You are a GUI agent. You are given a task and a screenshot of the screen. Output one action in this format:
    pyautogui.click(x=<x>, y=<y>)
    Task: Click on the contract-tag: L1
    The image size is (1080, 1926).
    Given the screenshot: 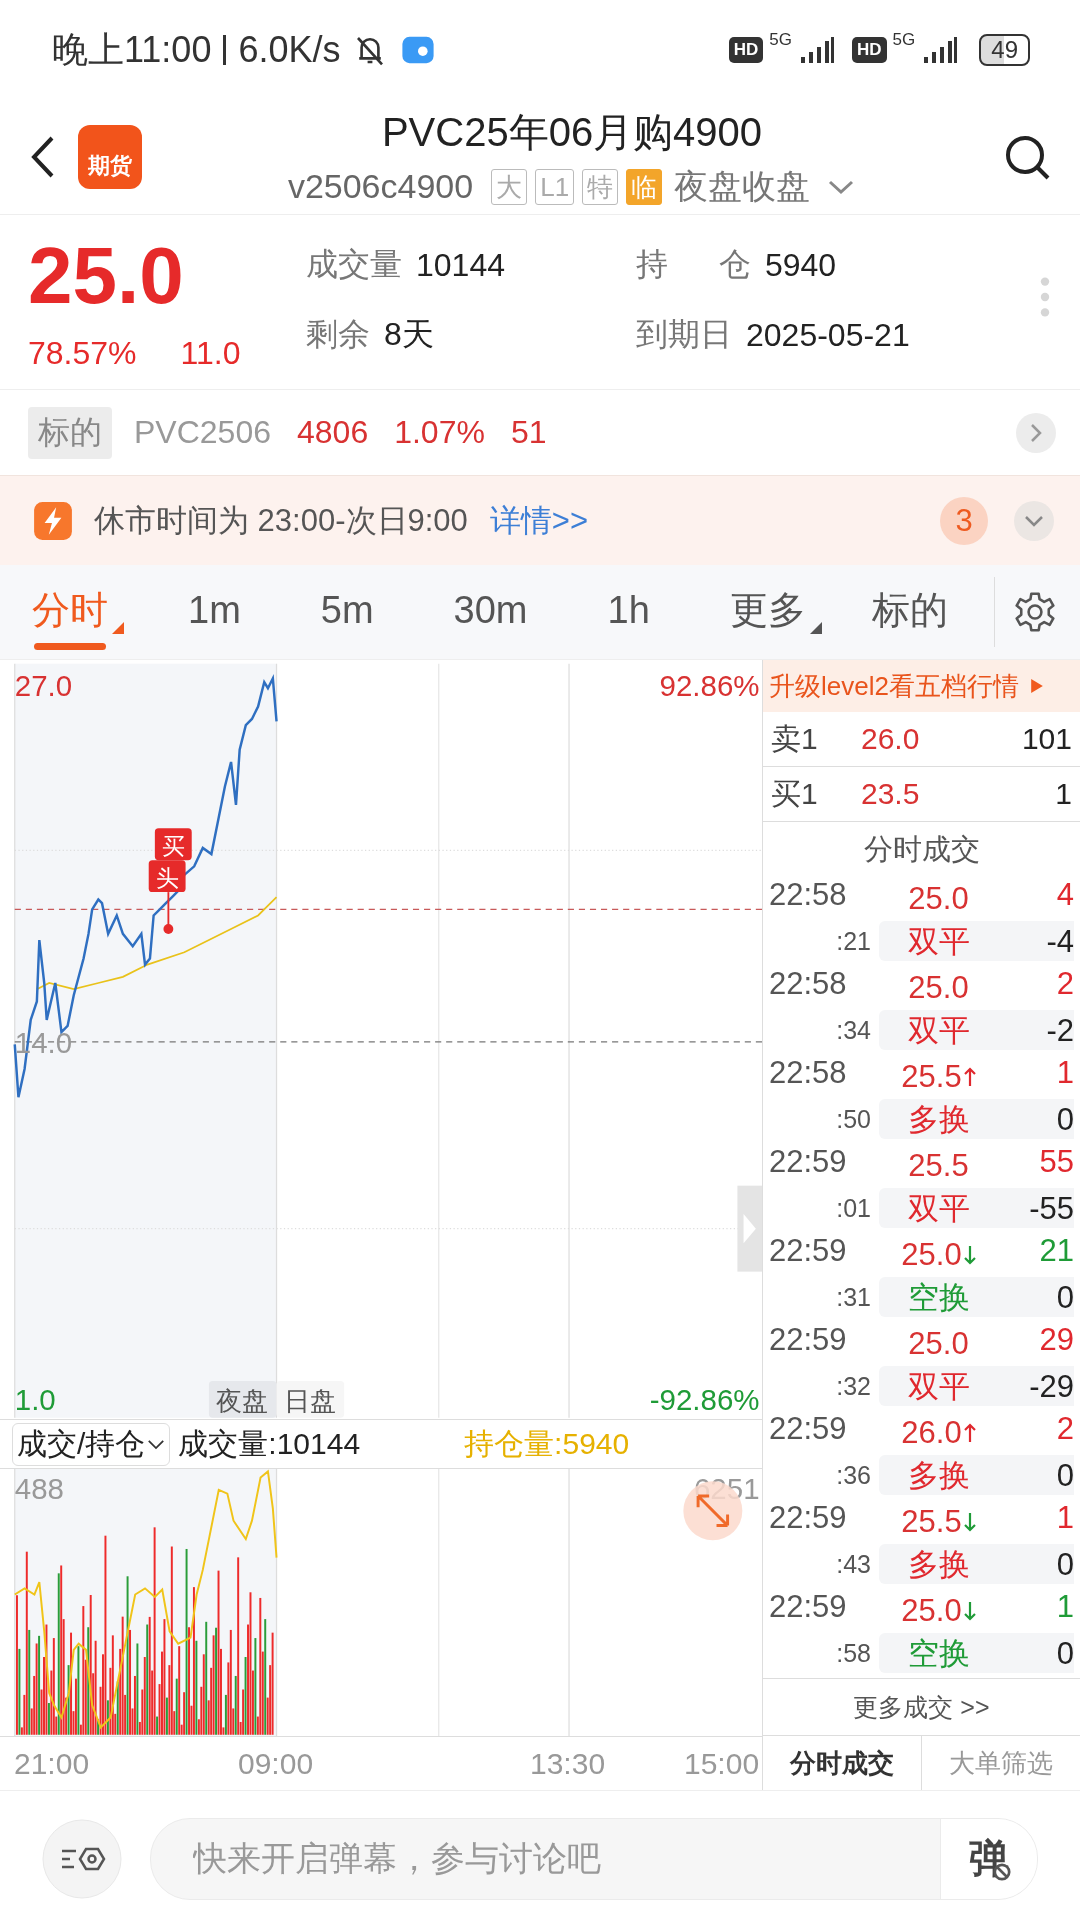 What is the action you would take?
    pyautogui.click(x=555, y=186)
    